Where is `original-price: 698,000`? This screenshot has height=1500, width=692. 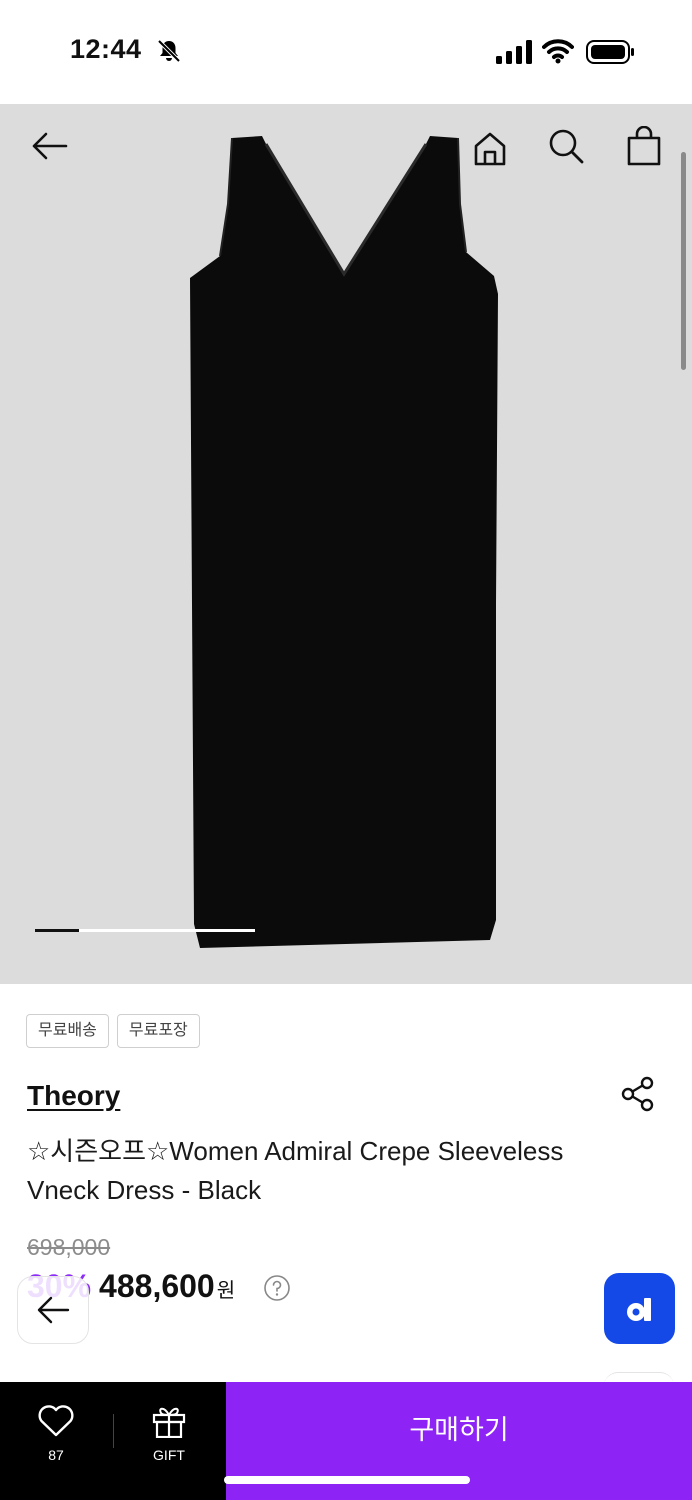 original-price: 698,000 is located at coordinates (69, 1247).